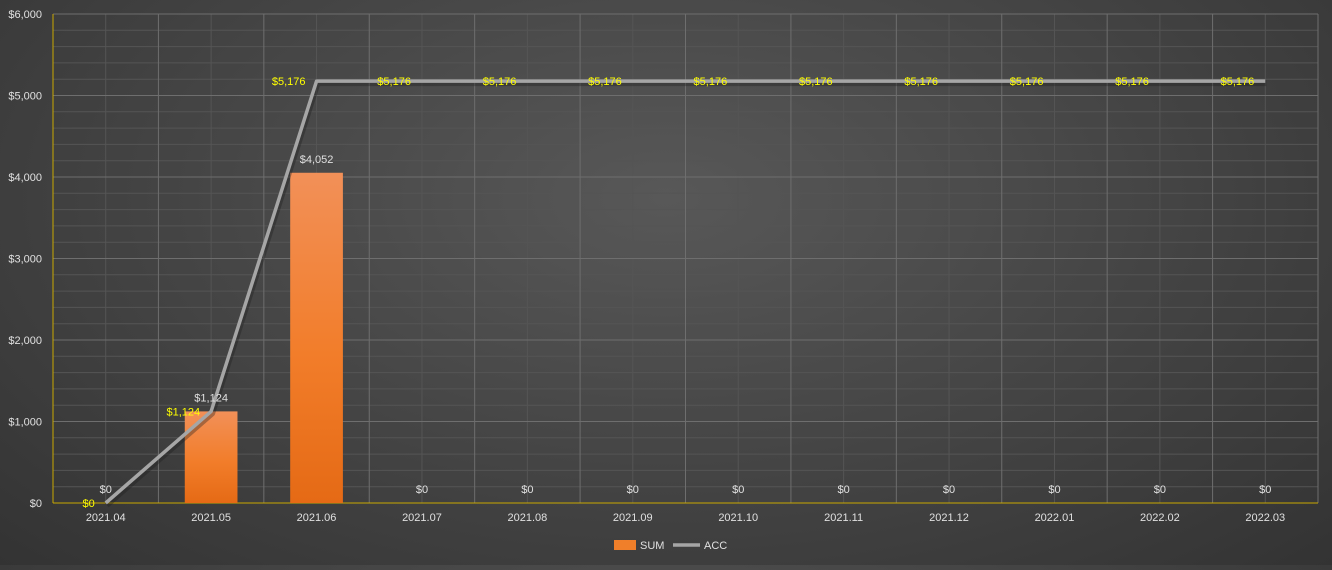 The image size is (1332, 570). What do you see at coordinates (1055, 518) in the screenshot?
I see `x-tick-label: 2022.01` at bounding box center [1055, 518].